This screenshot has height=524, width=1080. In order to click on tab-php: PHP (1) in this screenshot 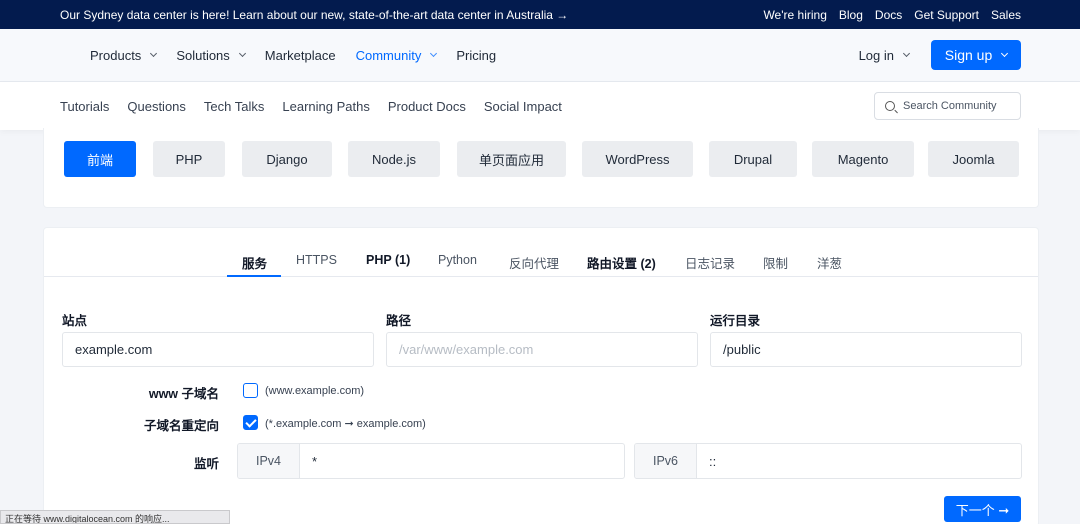, I will do `click(388, 260)`.